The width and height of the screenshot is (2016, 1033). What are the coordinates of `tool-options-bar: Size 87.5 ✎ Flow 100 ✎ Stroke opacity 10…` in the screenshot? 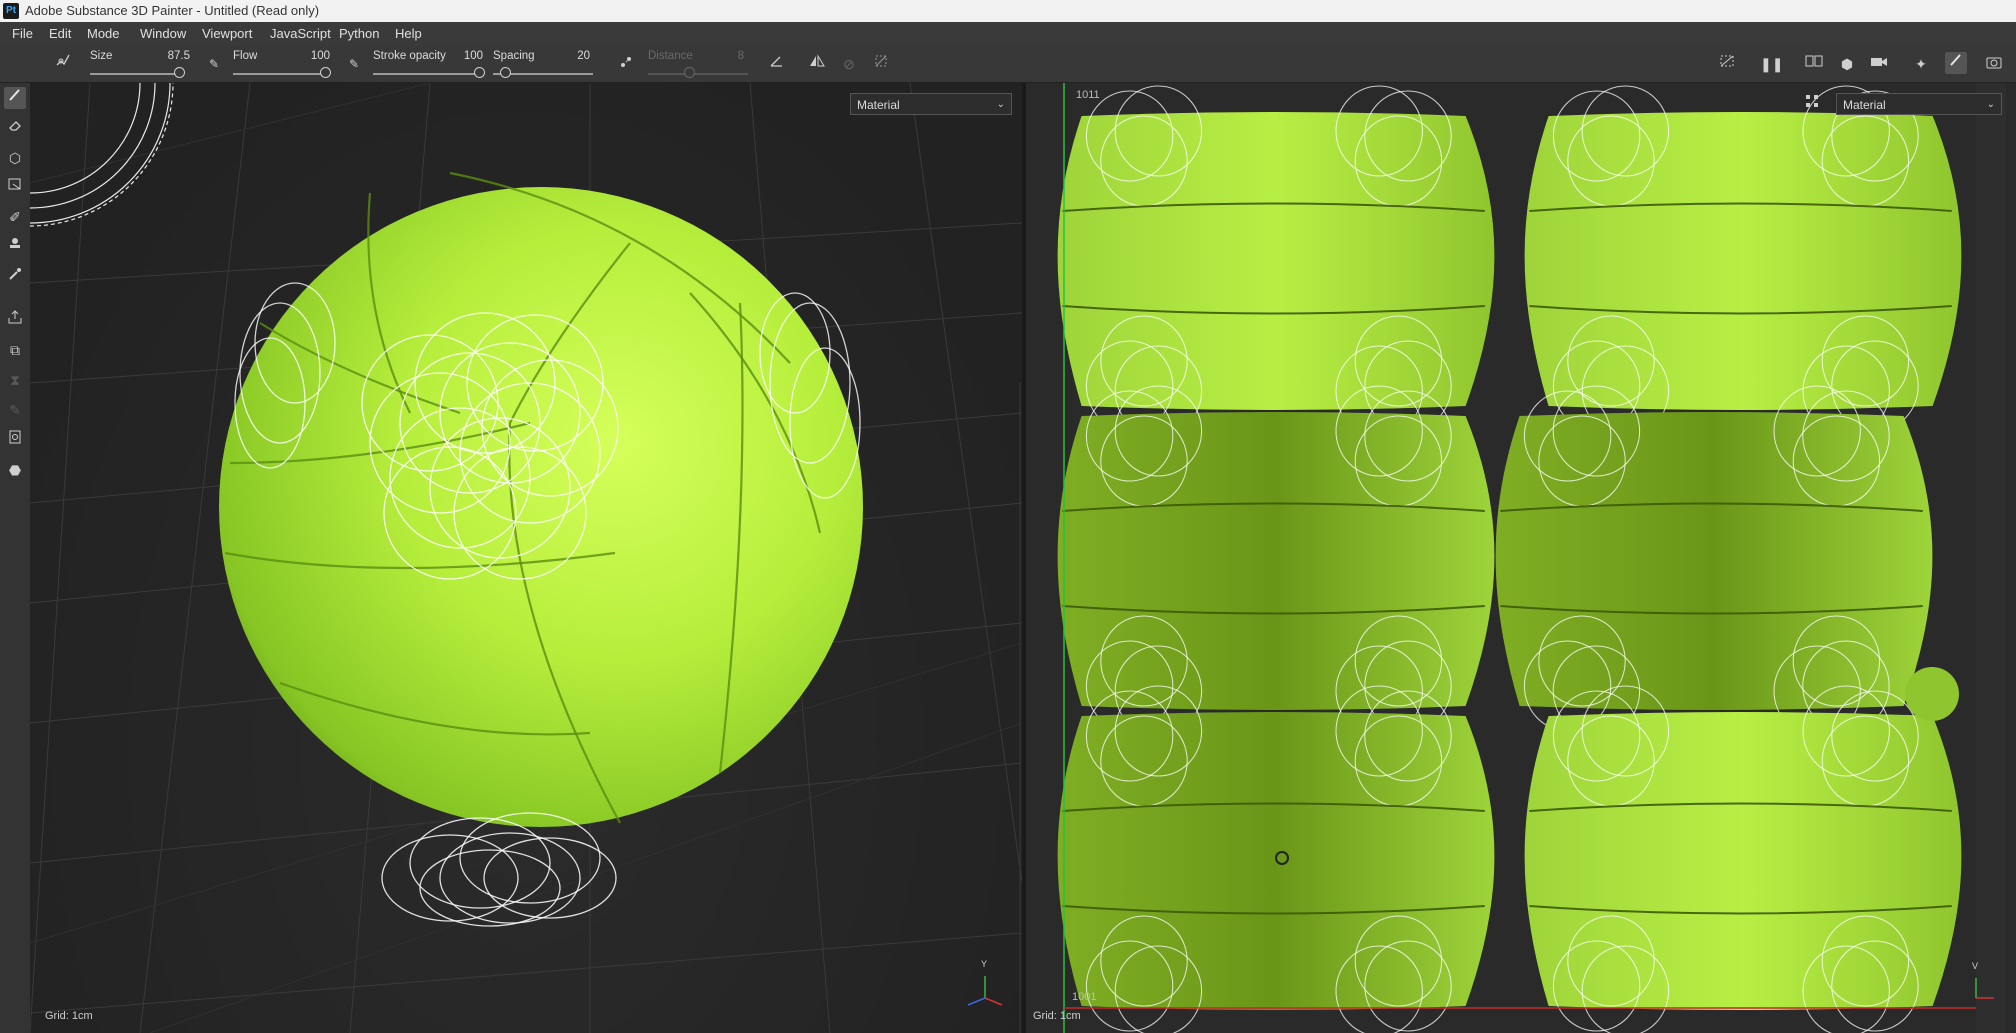 It's located at (1008, 64).